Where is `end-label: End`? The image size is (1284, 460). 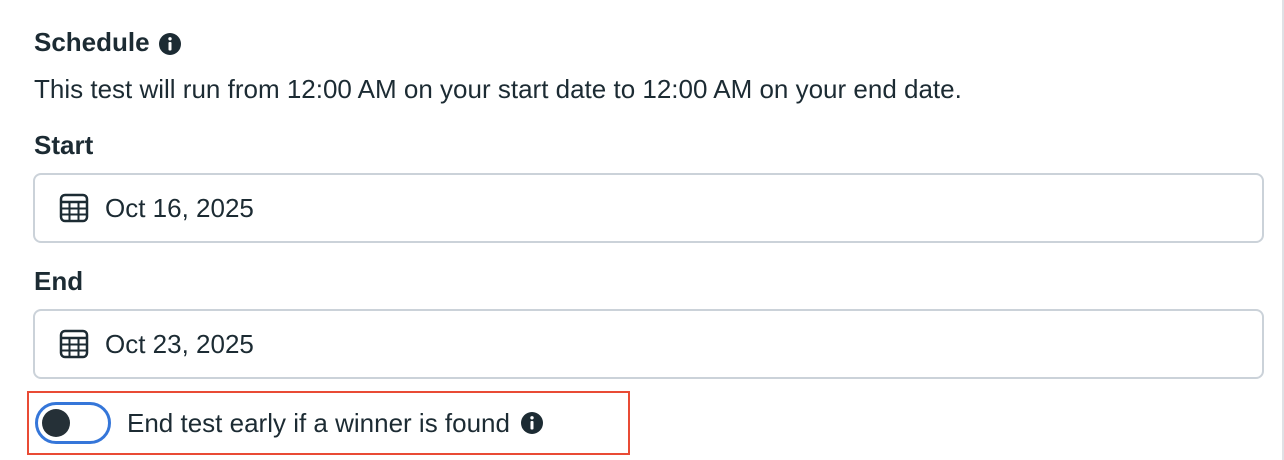 end-label: End is located at coordinates (59, 281).